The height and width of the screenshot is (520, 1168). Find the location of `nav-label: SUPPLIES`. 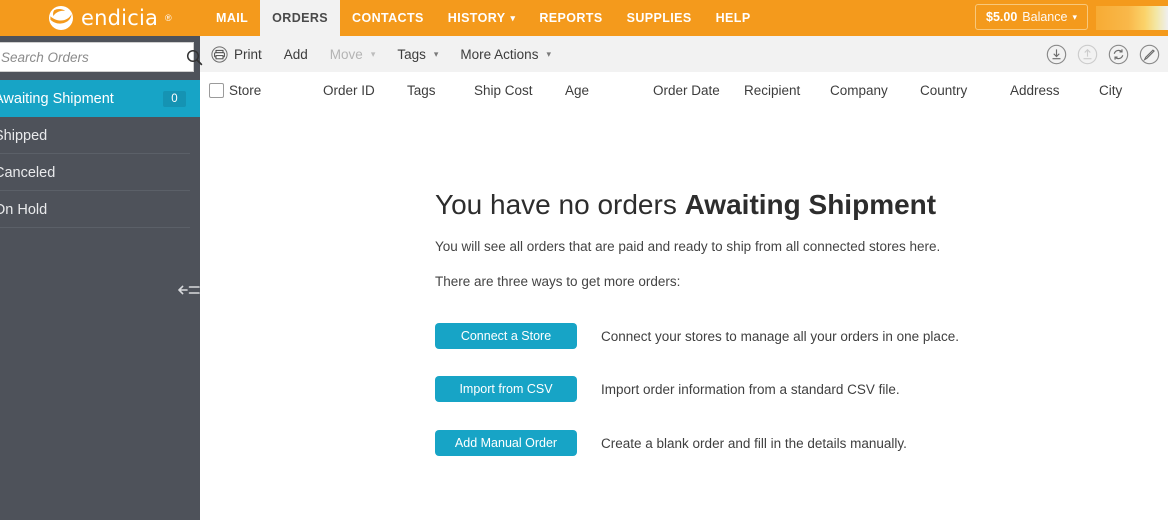

nav-label: SUPPLIES is located at coordinates (659, 18).